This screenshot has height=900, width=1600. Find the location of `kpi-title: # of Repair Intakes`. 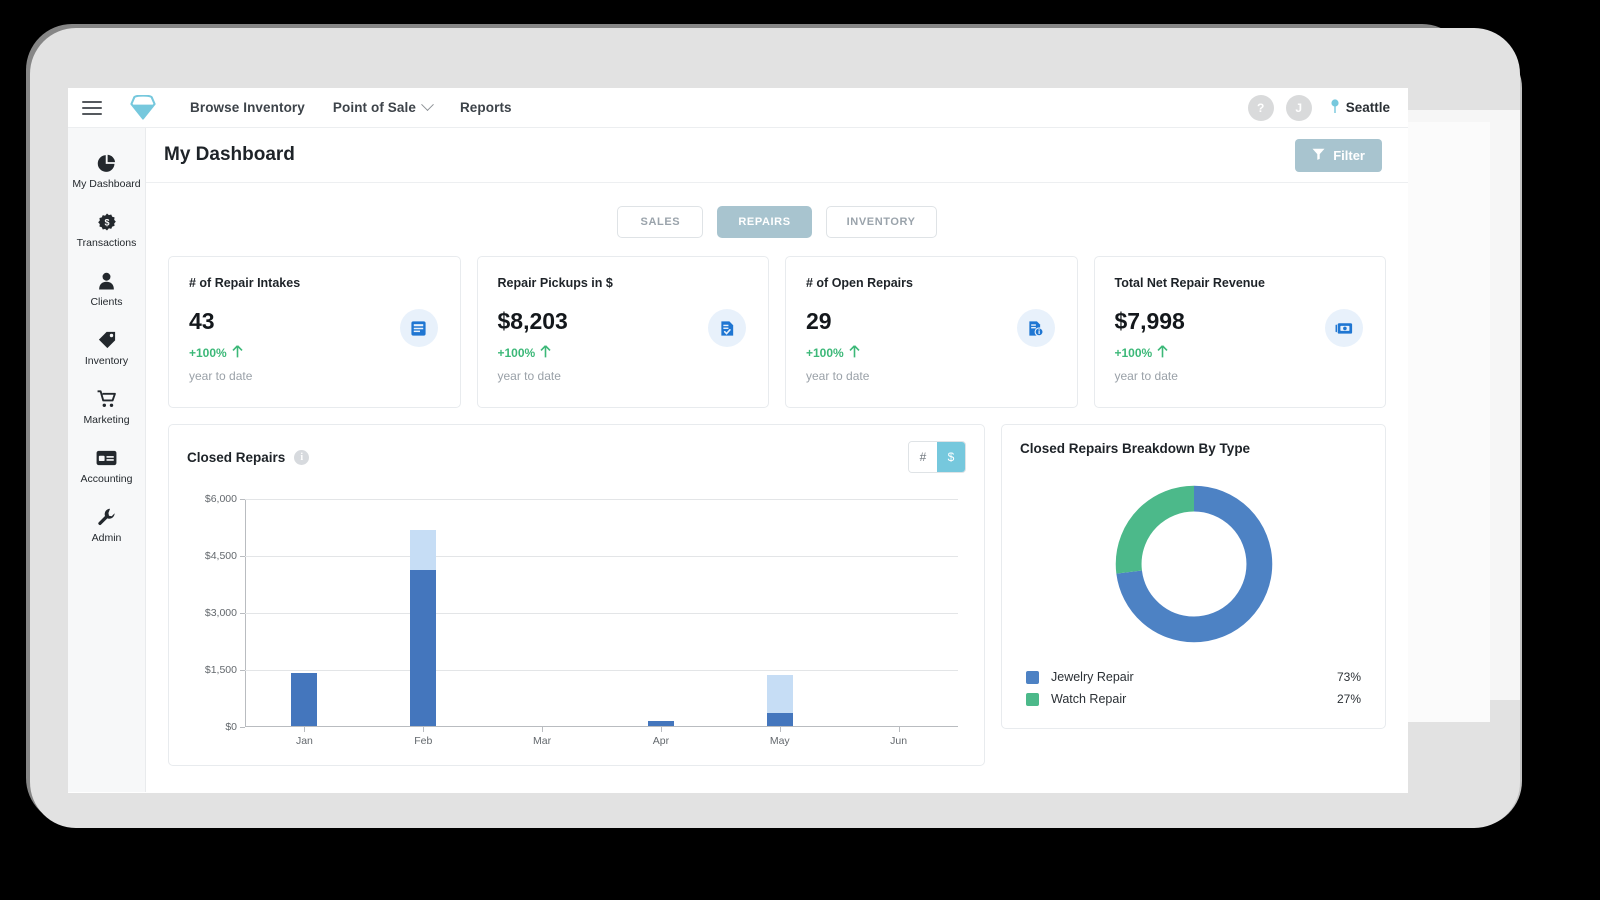

kpi-title: # of Repair Intakes is located at coordinates (245, 283).